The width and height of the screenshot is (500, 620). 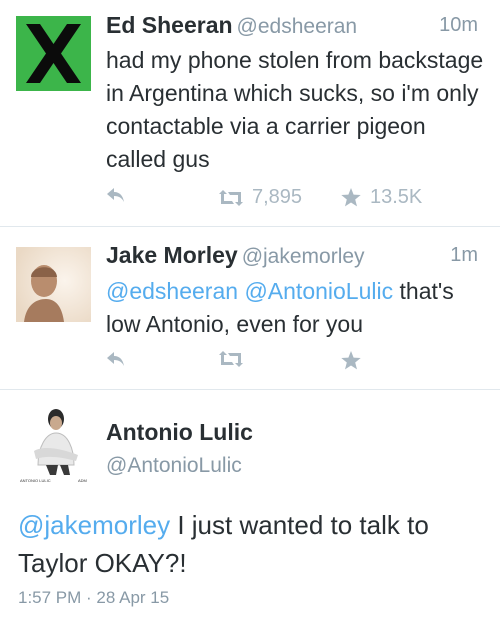 What do you see at coordinates (169, 25) in the screenshot?
I see `display-name: Ed Sheeran` at bounding box center [169, 25].